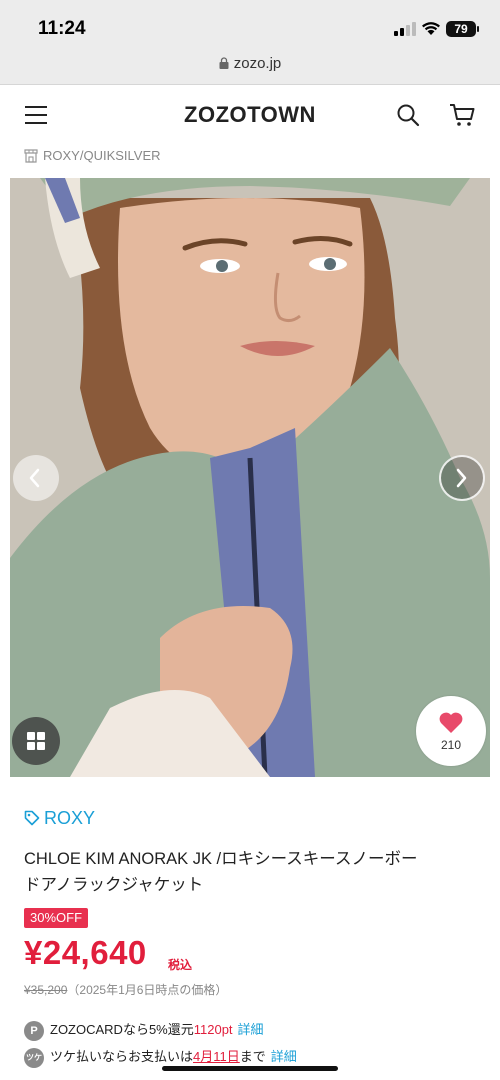 This screenshot has width=500, height=1080. What do you see at coordinates (102, 155) in the screenshot?
I see `shop-name: ROXY/QUIKSILVER` at bounding box center [102, 155].